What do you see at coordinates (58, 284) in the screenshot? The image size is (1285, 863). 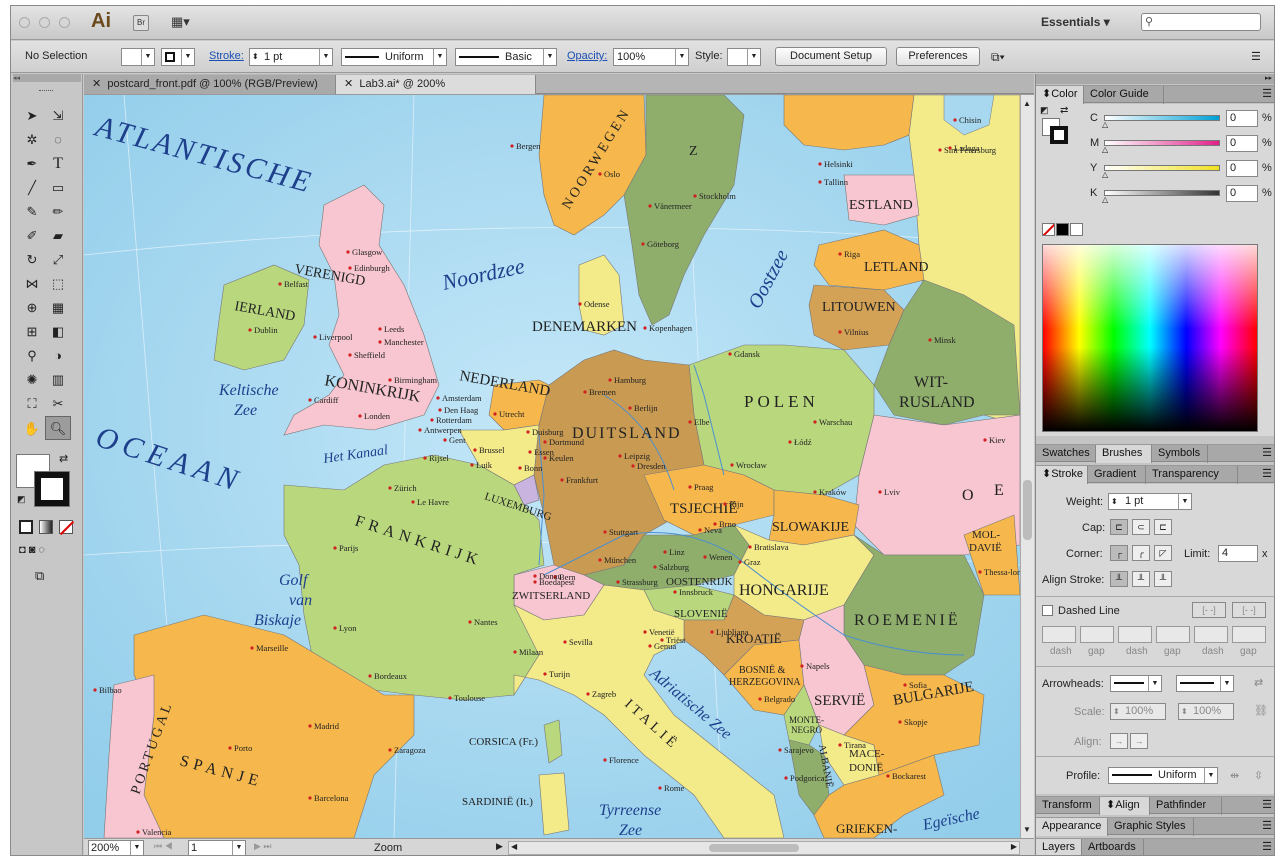 I see `free-transform-tool-icon: ⬚` at bounding box center [58, 284].